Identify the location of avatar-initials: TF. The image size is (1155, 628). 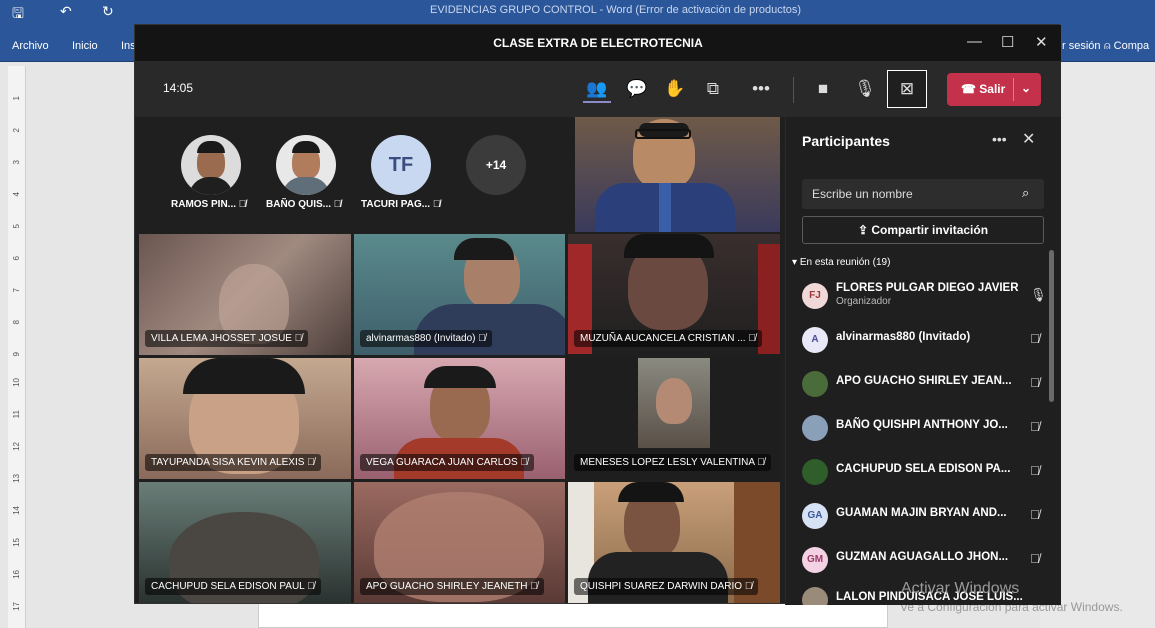
(401, 165).